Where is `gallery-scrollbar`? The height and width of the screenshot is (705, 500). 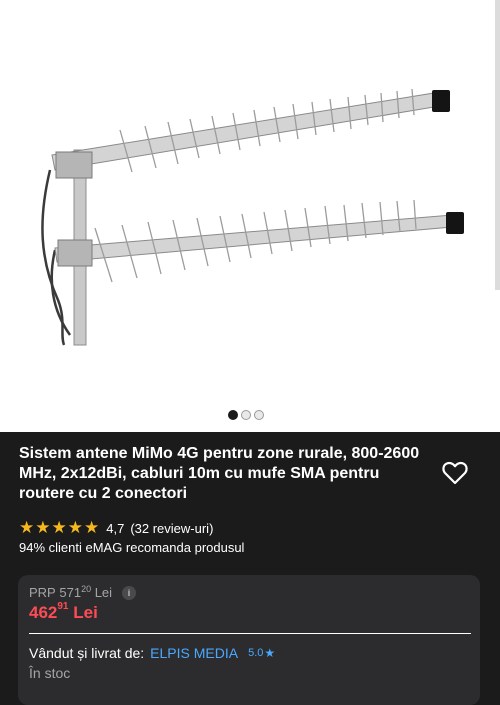 gallery-scrollbar is located at coordinates (497, 145).